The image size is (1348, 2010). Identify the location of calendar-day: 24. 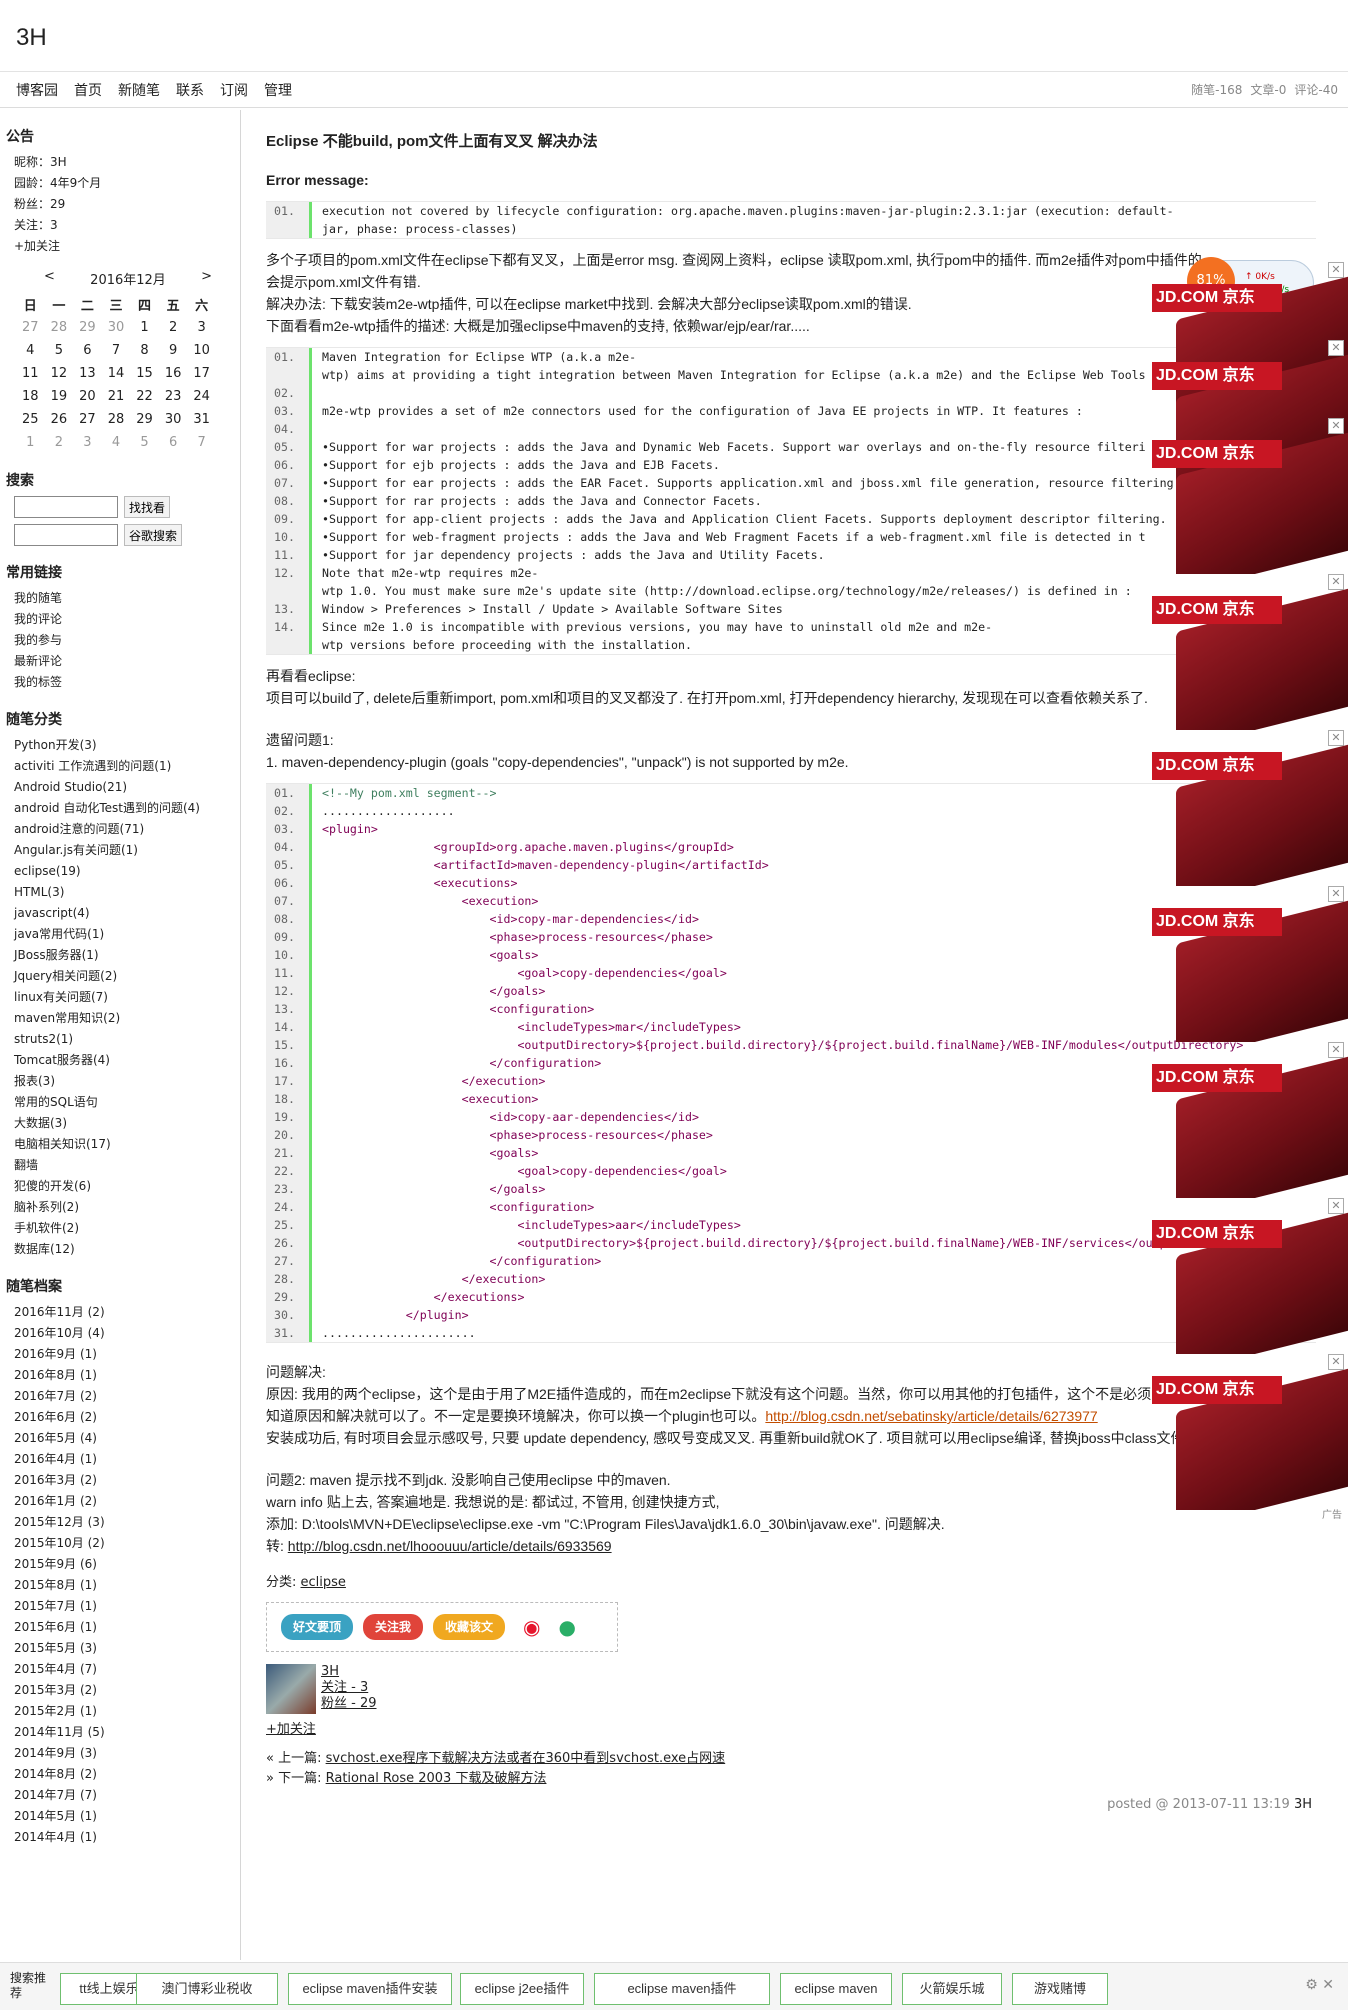
(201, 396).